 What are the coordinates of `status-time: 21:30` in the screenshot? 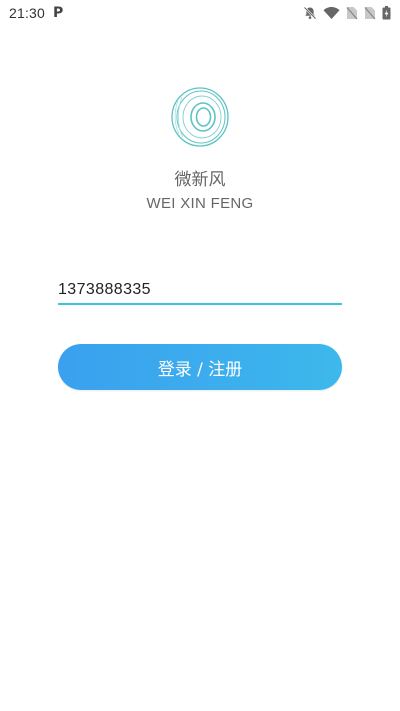 It's located at (27, 13).